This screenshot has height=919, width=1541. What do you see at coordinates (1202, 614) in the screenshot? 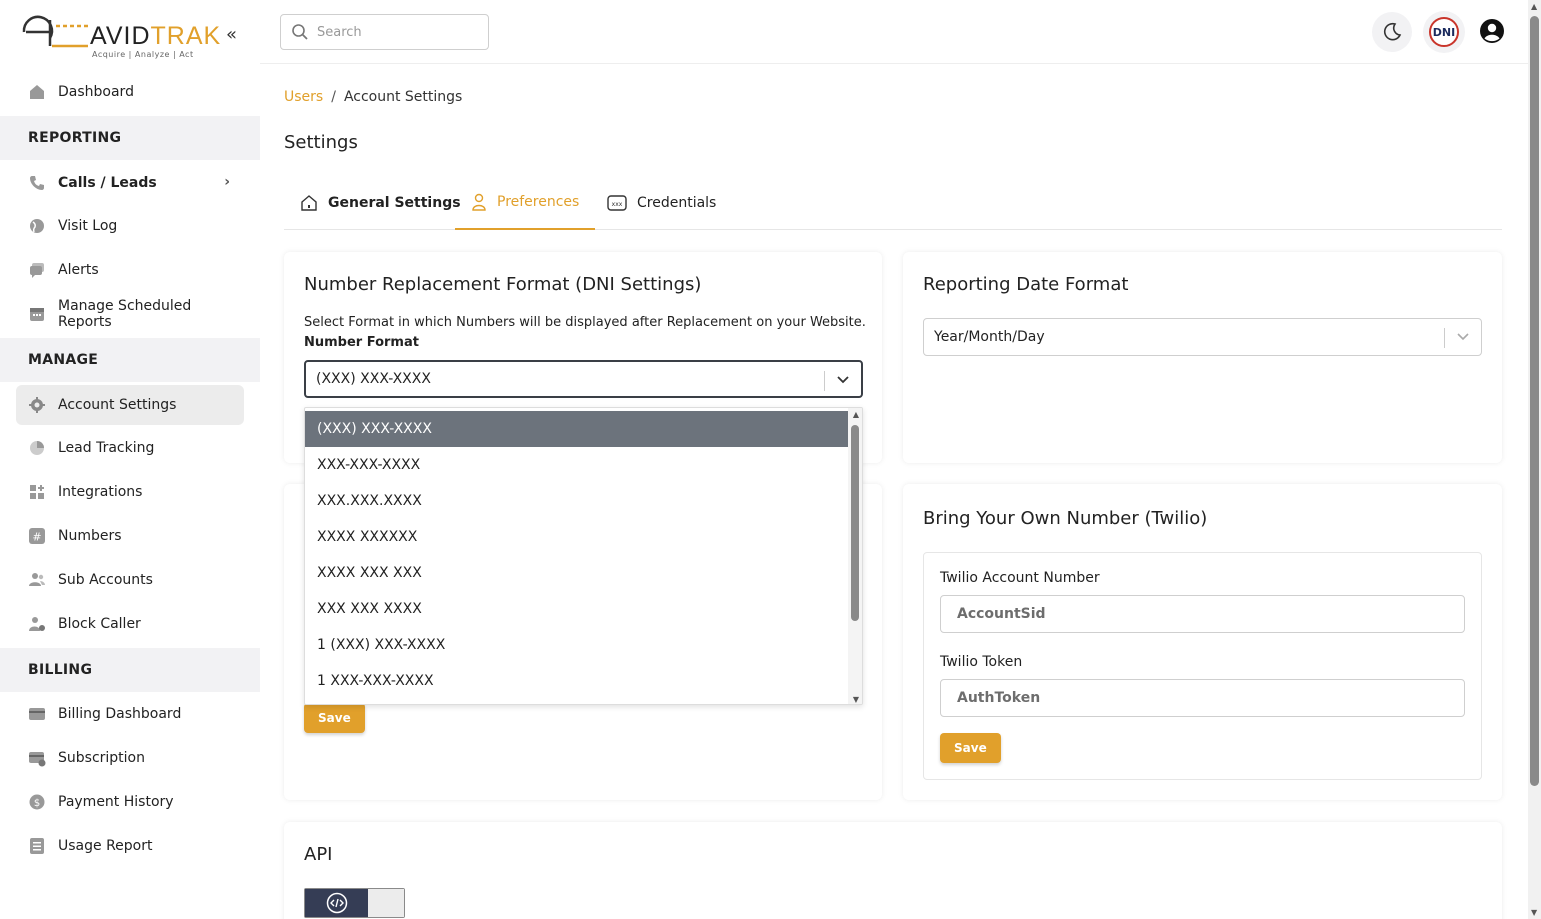
I see `twilio-account-input` at bounding box center [1202, 614].